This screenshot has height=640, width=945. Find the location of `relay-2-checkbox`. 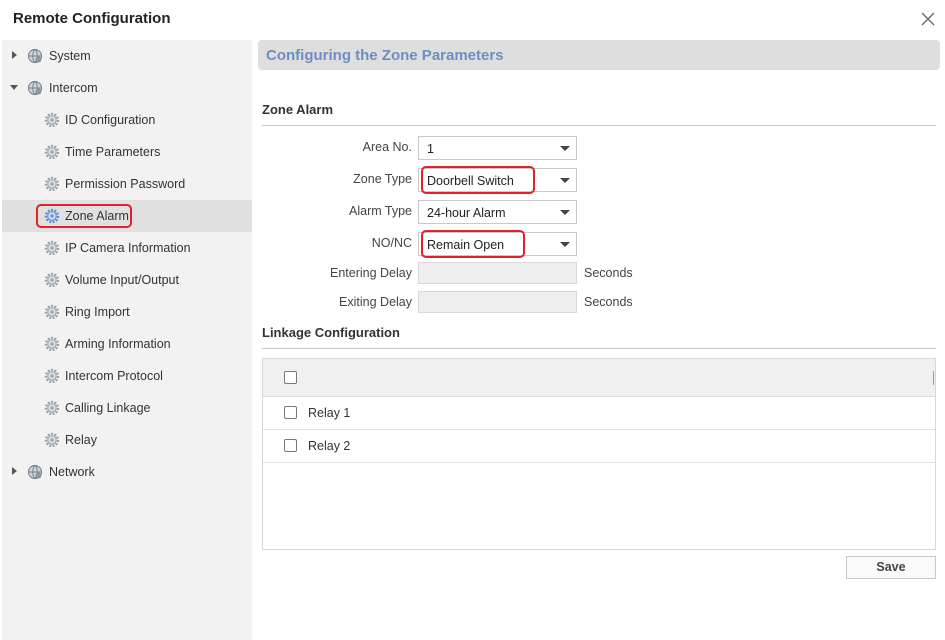

relay-2-checkbox is located at coordinates (290, 445).